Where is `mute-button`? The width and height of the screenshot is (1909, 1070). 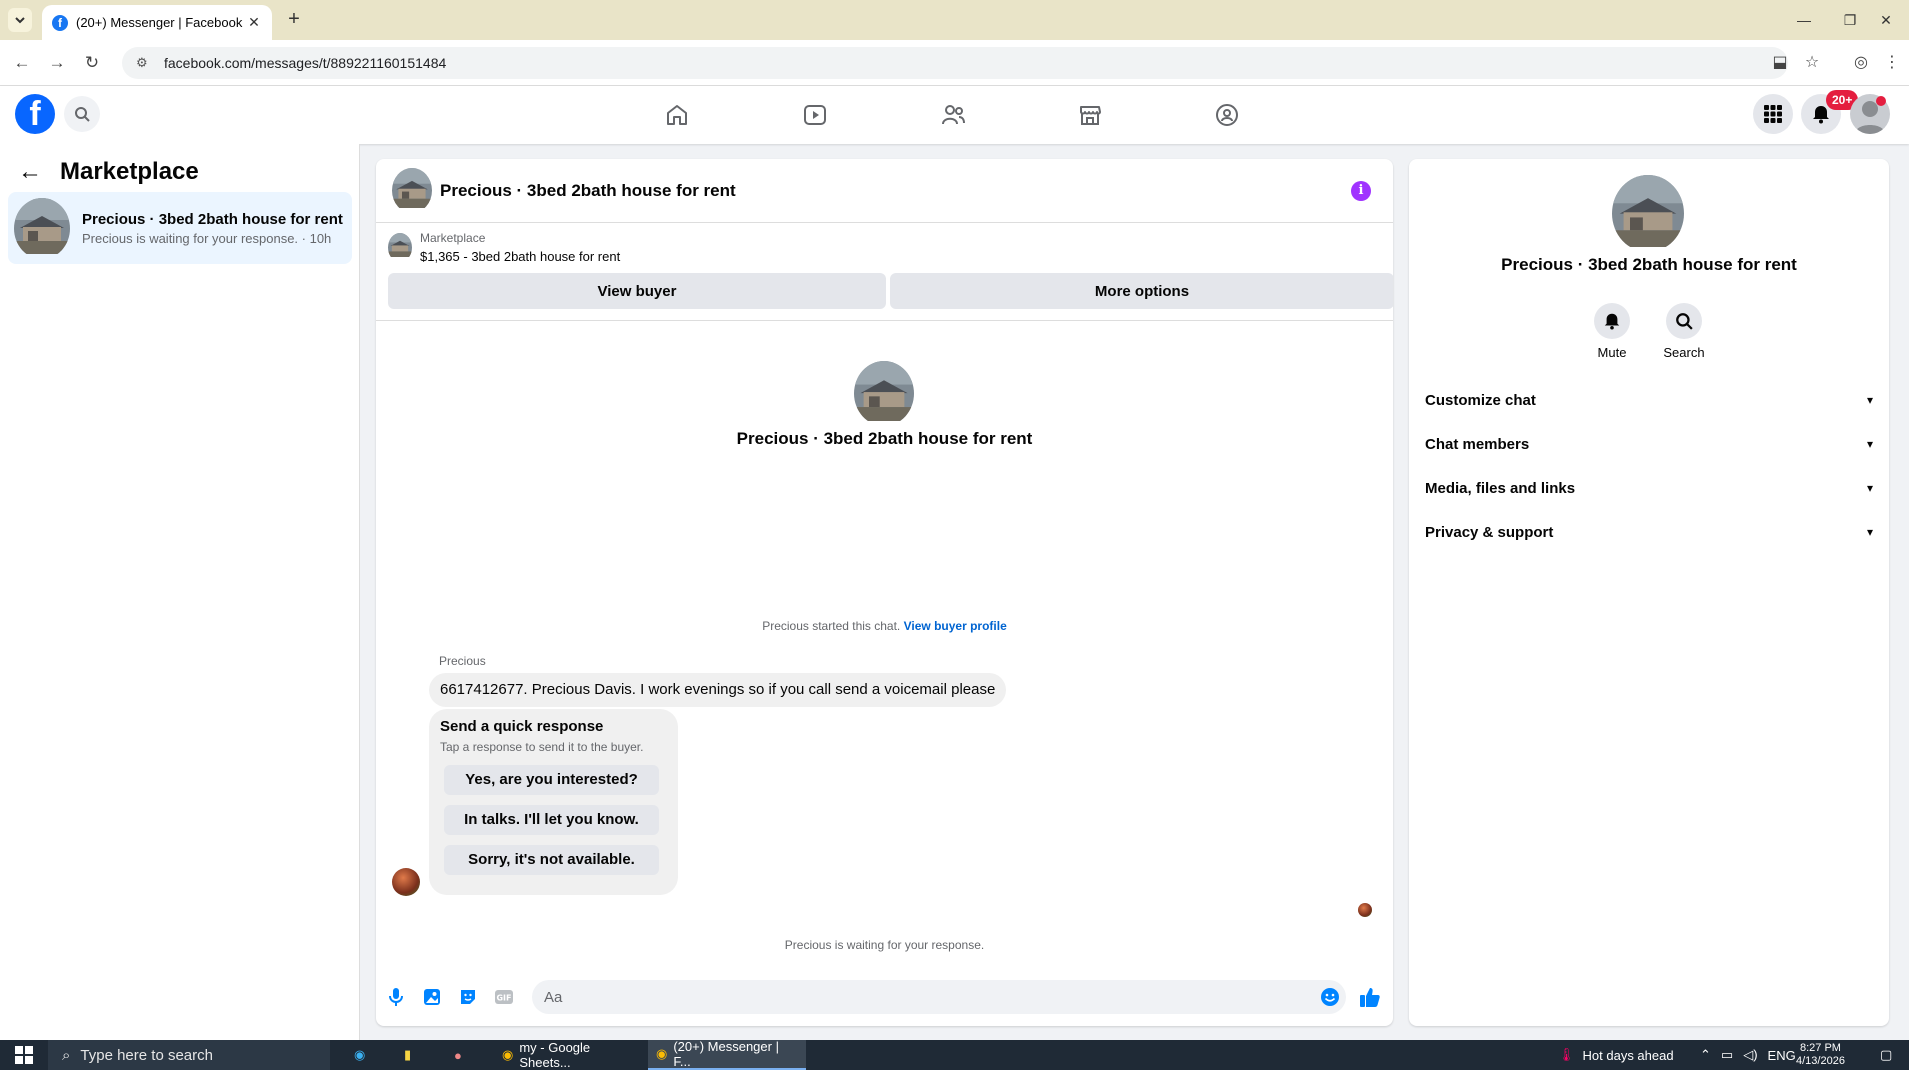 mute-button is located at coordinates (1612, 321).